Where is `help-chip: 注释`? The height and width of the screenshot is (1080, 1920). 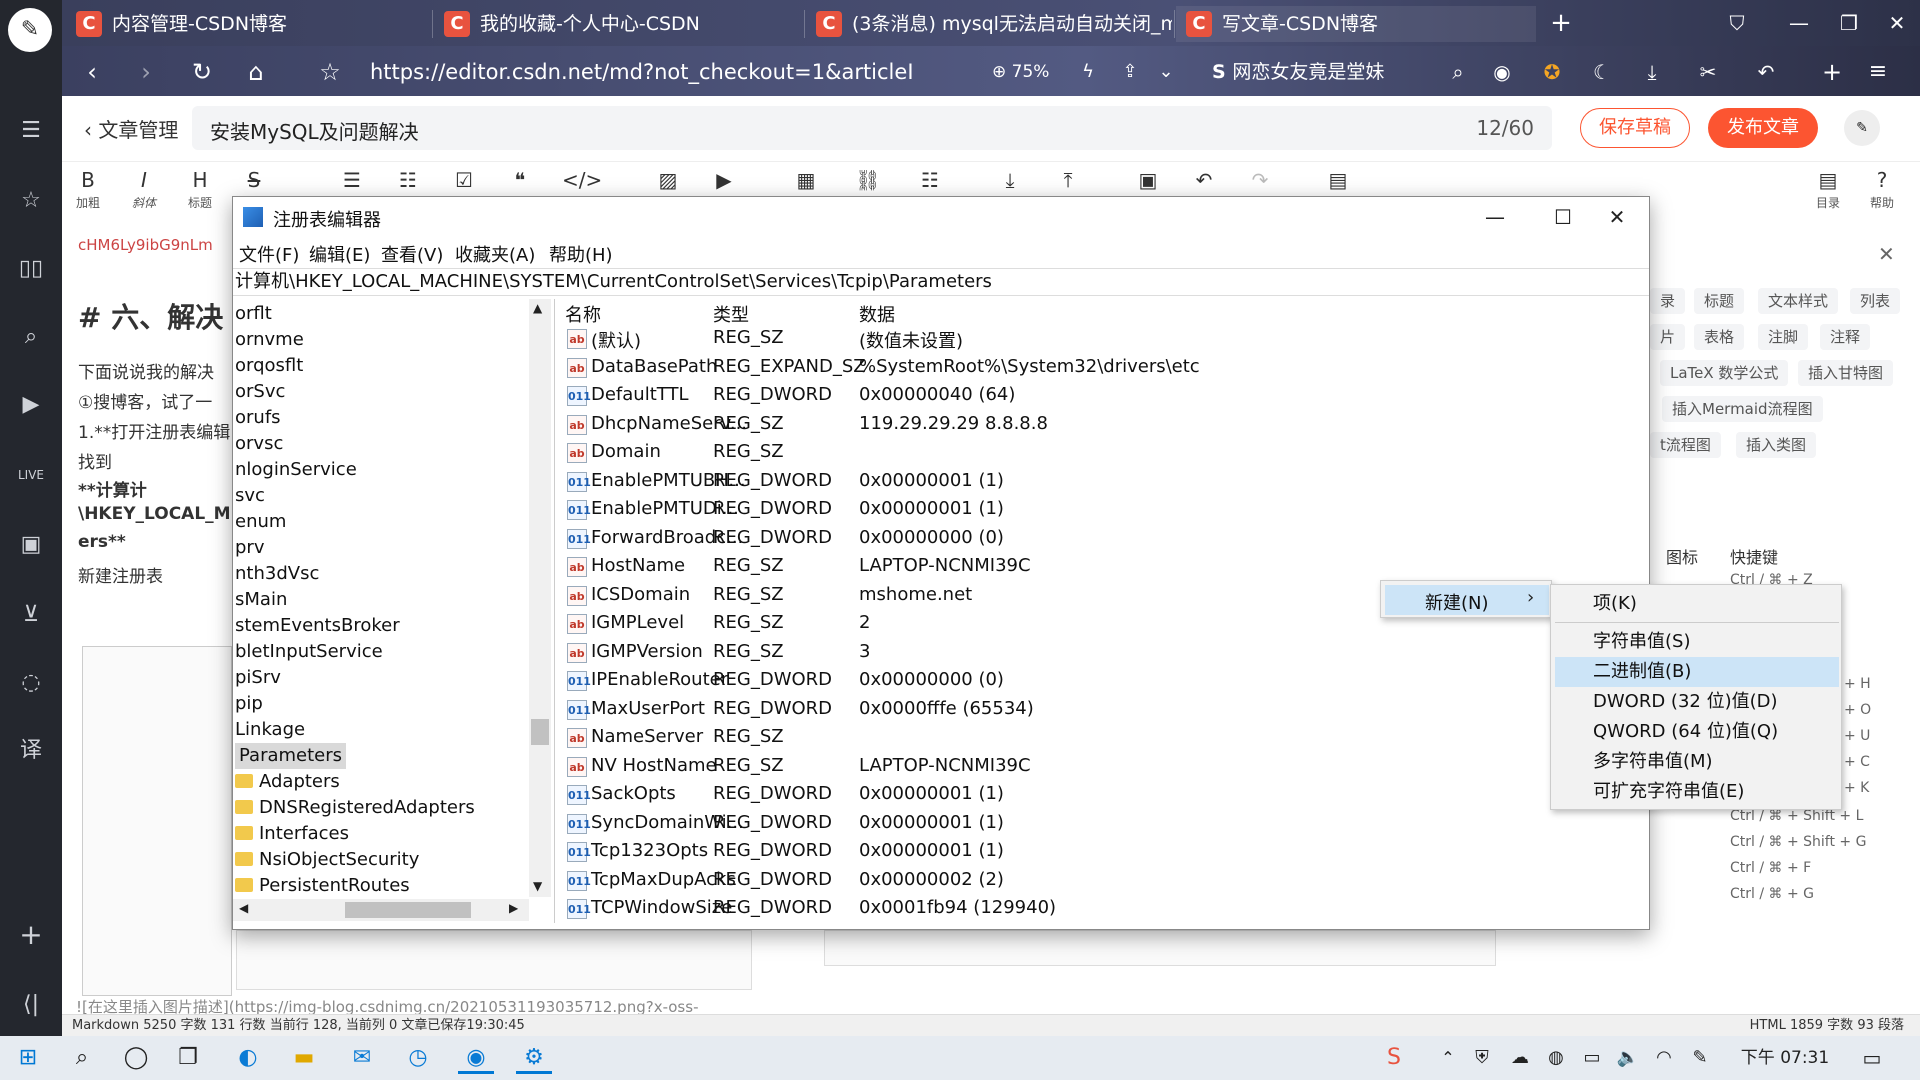 help-chip: 注释 is located at coordinates (1845, 337).